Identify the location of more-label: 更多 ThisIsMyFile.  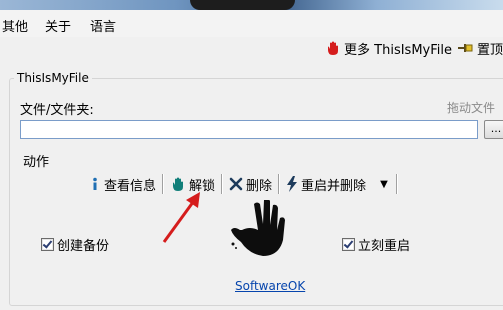
(398, 50).